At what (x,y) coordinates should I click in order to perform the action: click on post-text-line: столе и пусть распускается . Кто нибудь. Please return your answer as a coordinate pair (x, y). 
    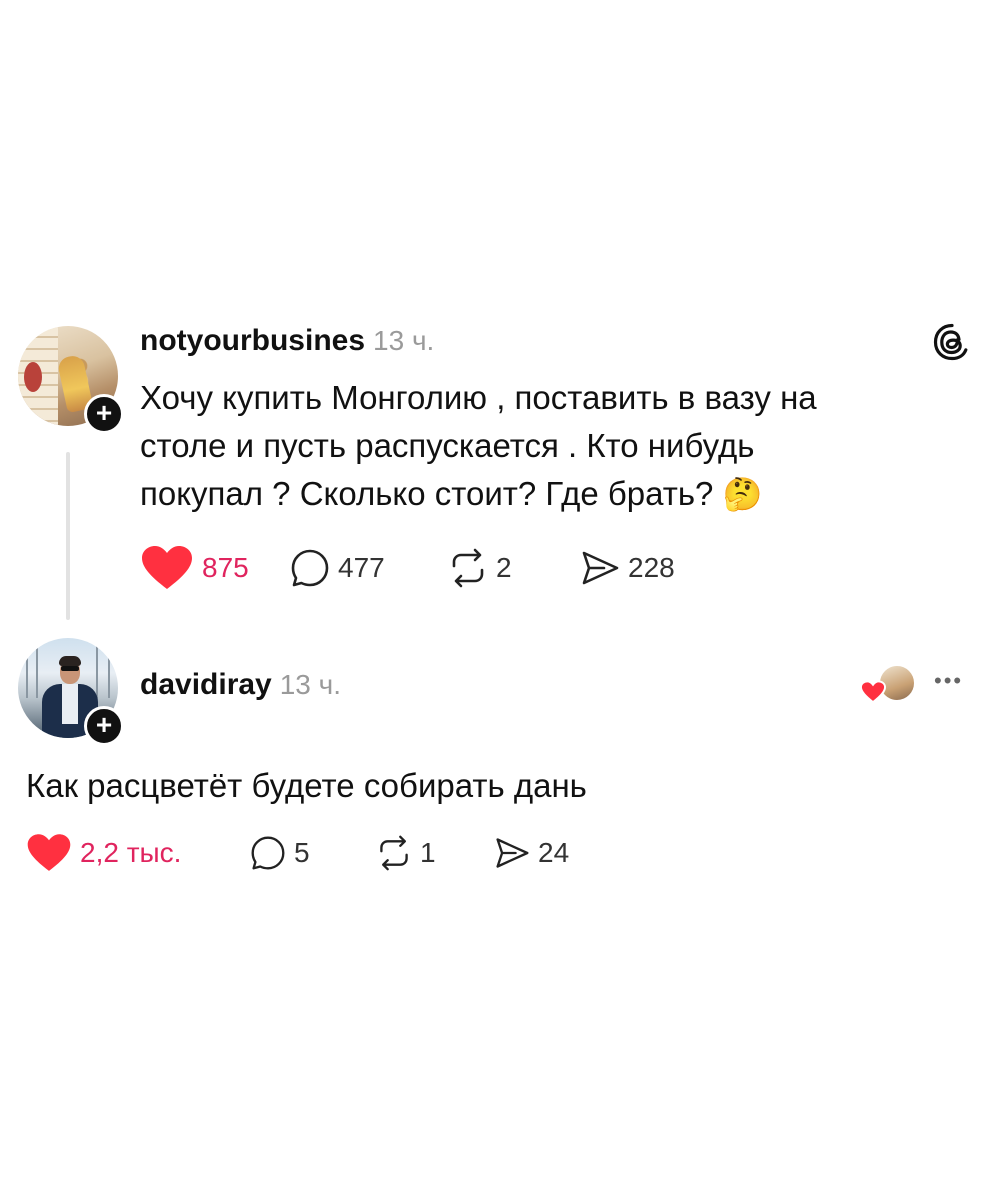
    Looking at the image, I should click on (447, 445).